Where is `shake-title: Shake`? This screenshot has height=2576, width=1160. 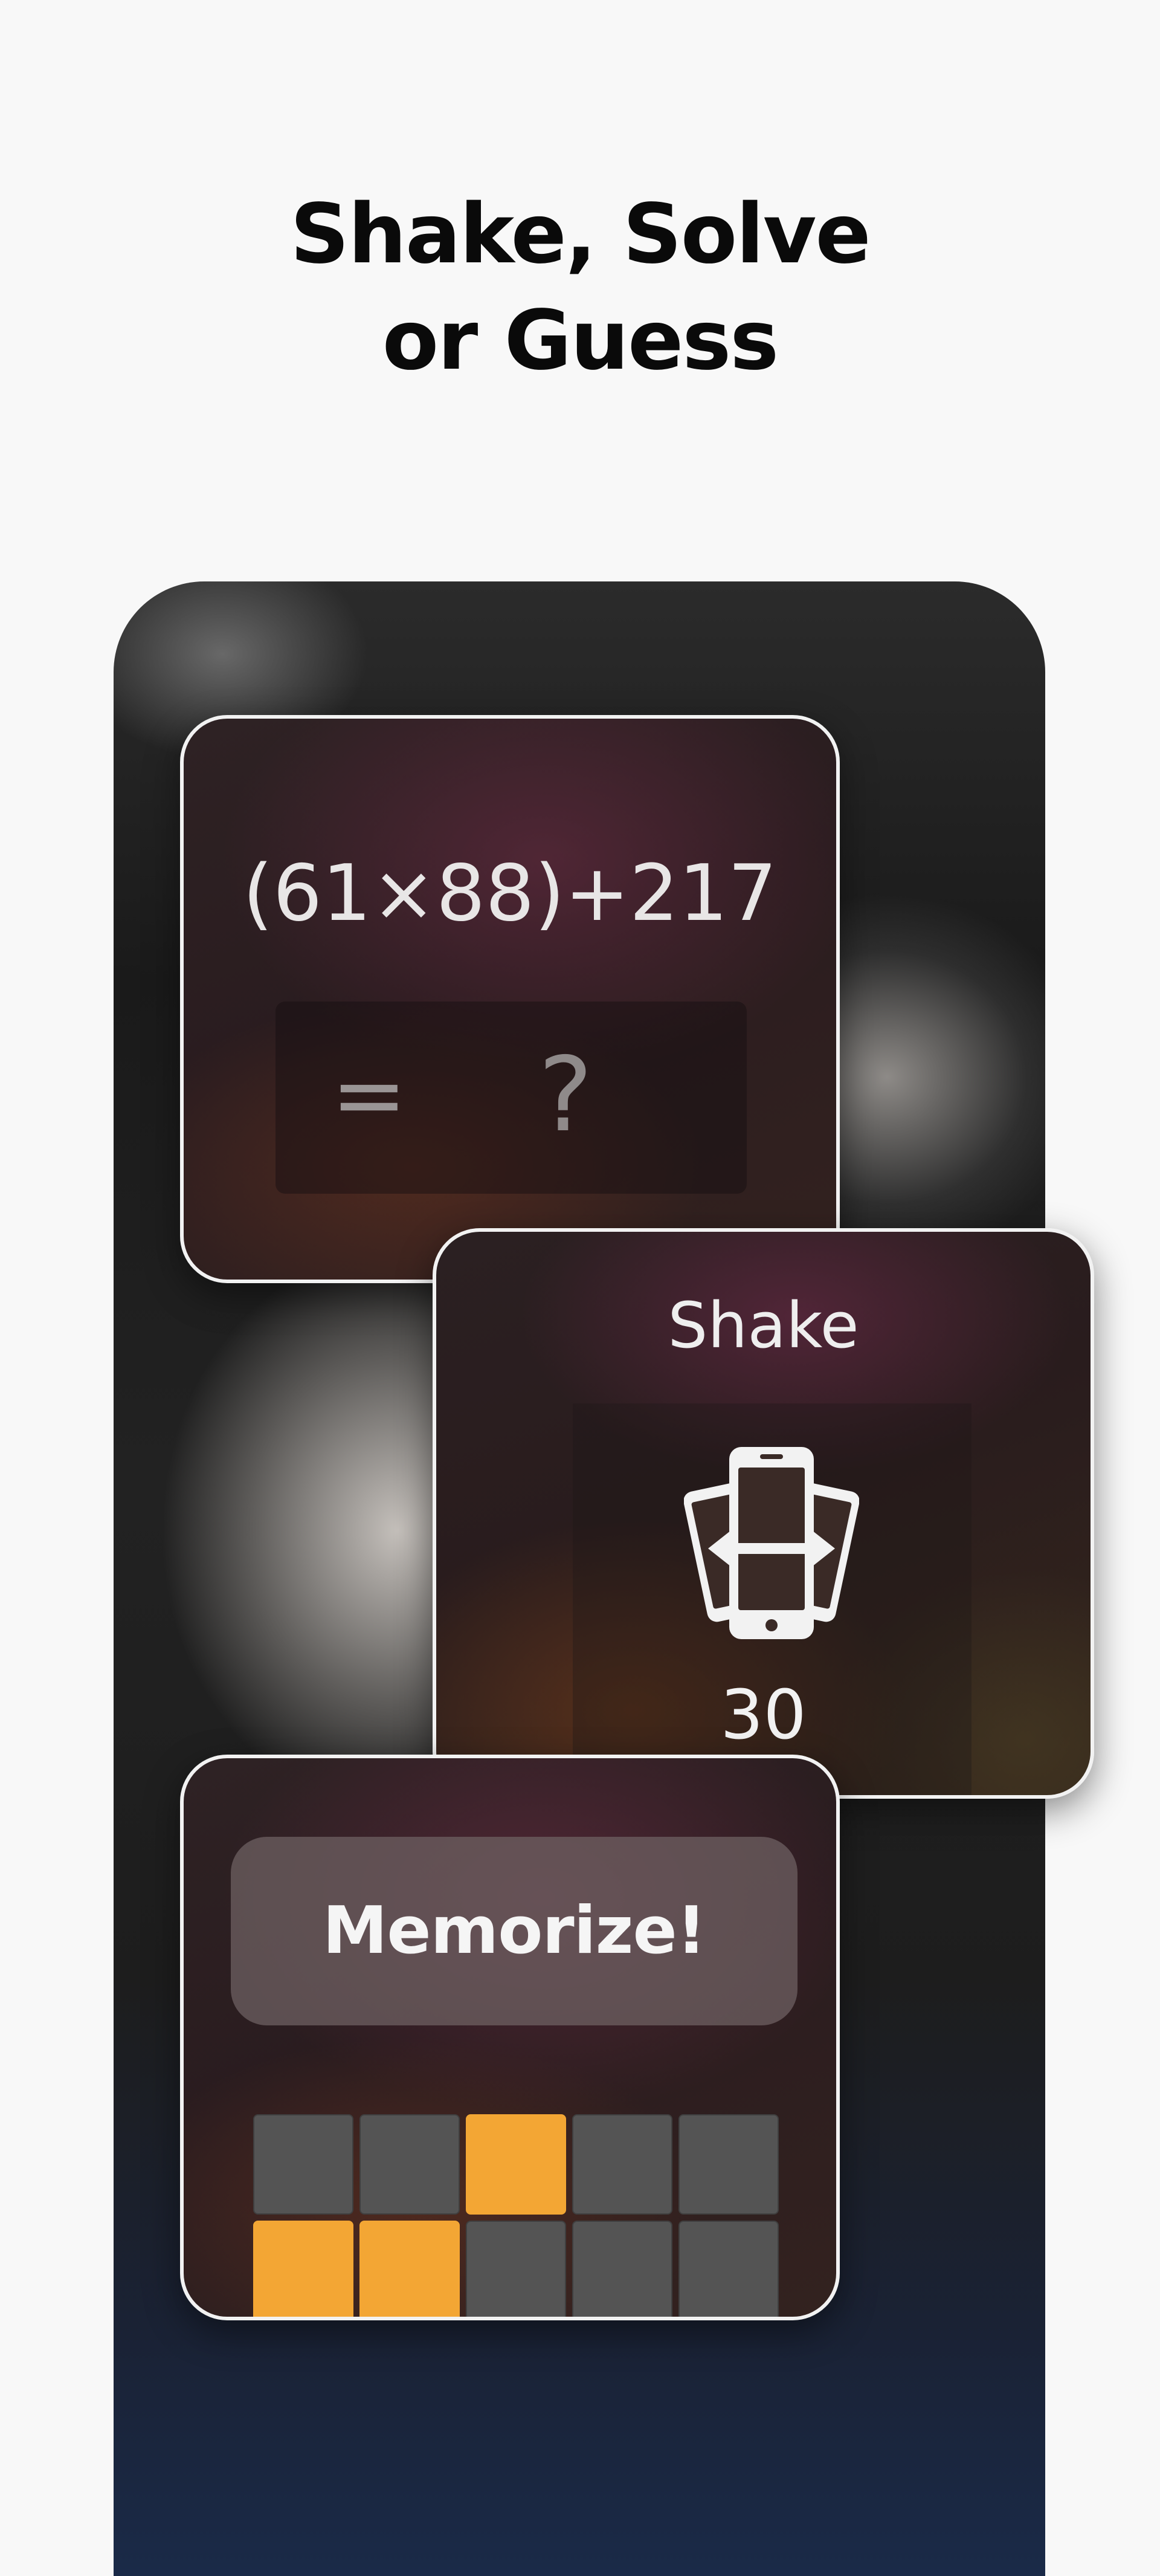 shake-title: Shake is located at coordinates (763, 1325).